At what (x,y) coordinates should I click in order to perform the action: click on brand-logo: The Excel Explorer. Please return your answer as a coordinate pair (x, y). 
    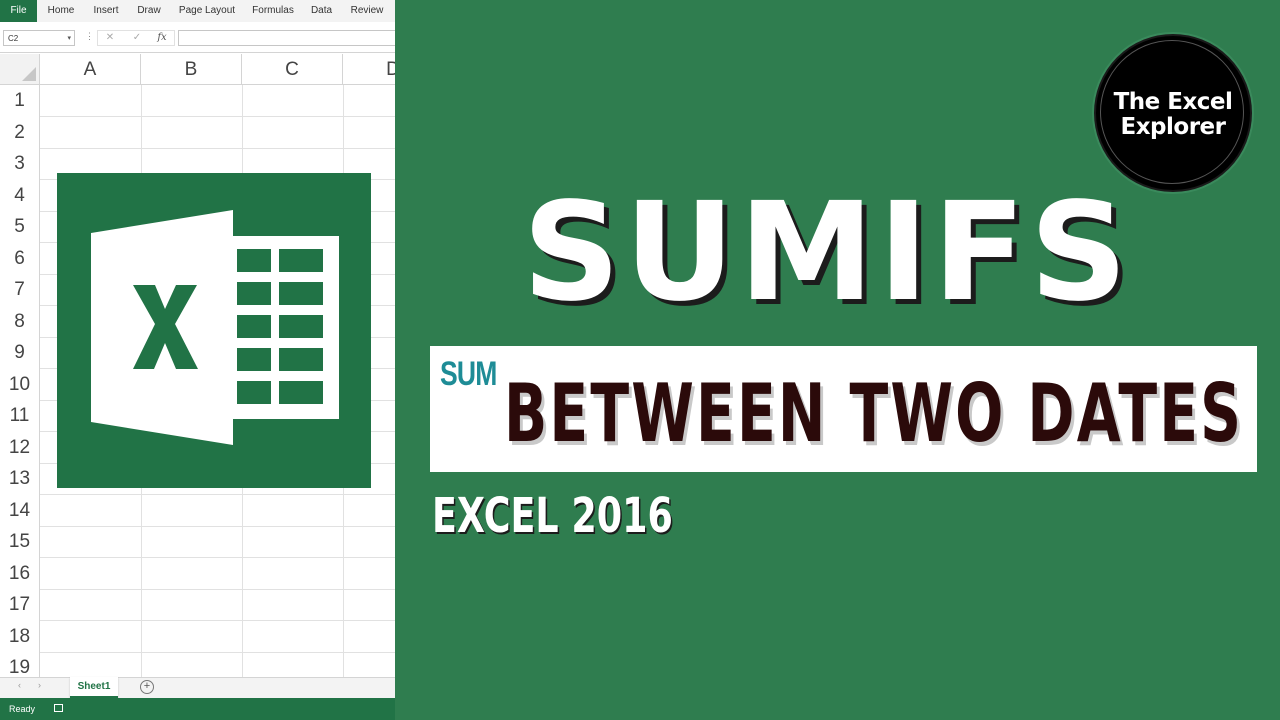
    Looking at the image, I should click on (1173, 113).